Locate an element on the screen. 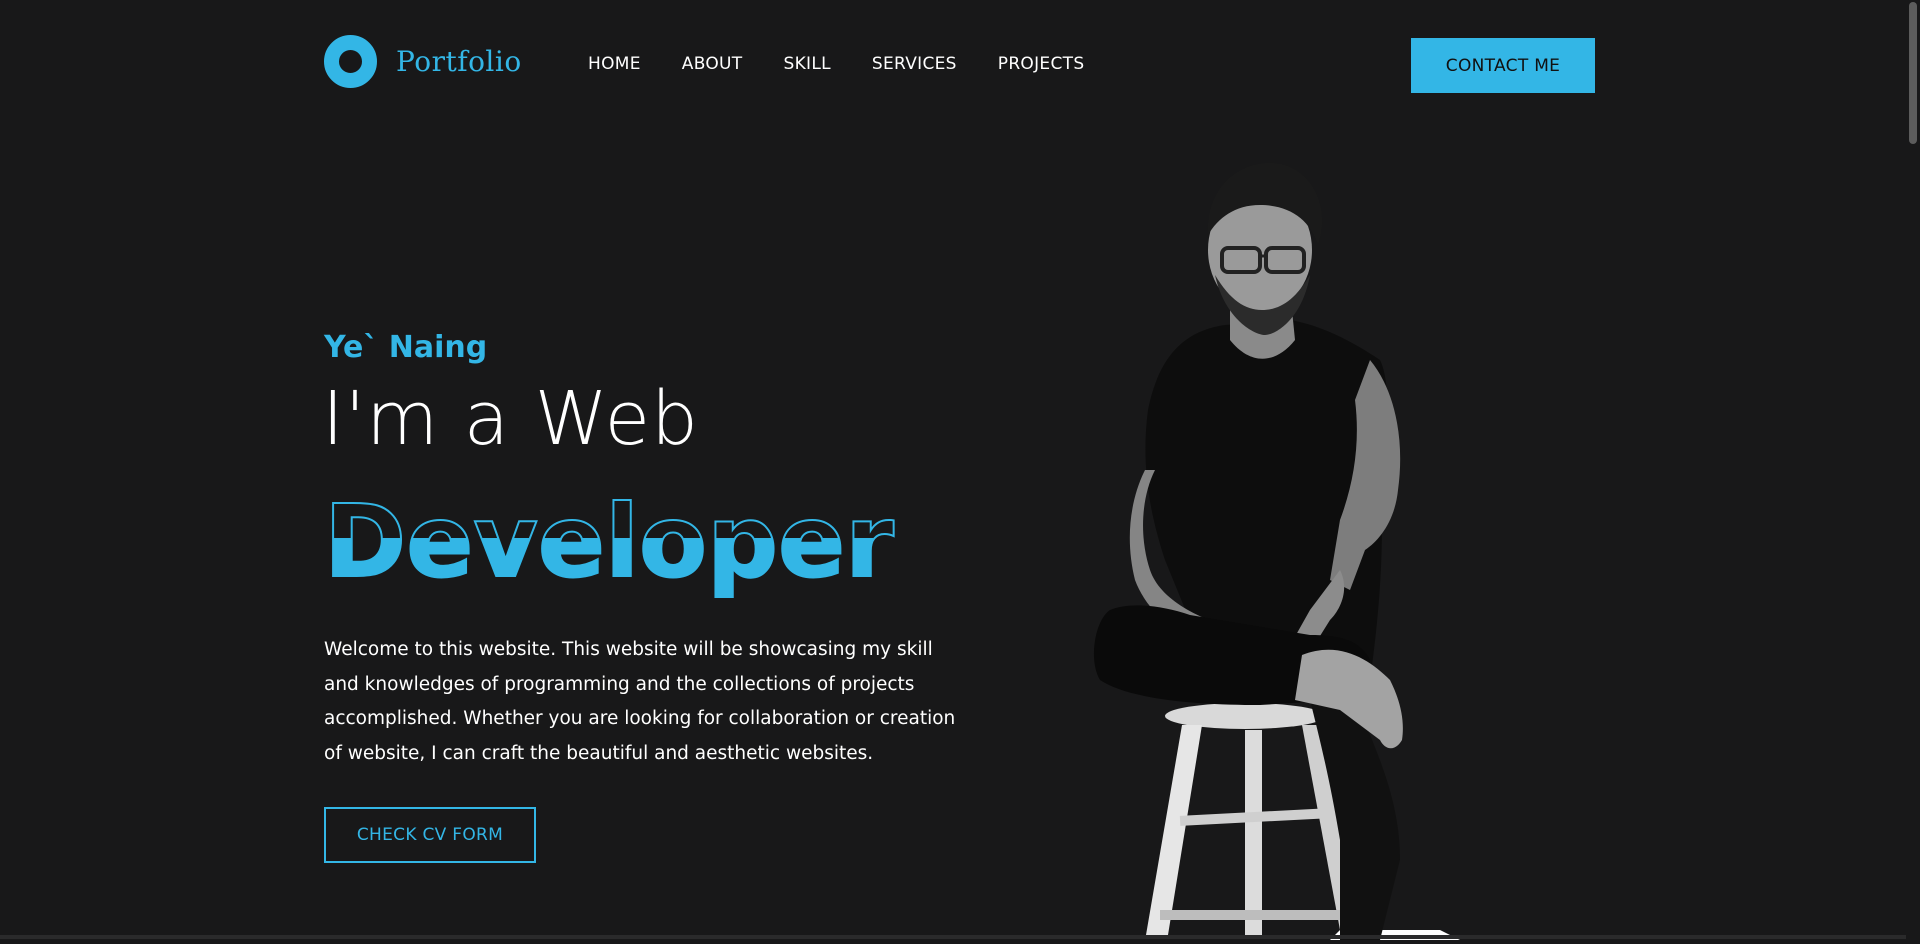 The width and height of the screenshot is (1920, 944). scrollbar-thumb is located at coordinates (1913, 73).